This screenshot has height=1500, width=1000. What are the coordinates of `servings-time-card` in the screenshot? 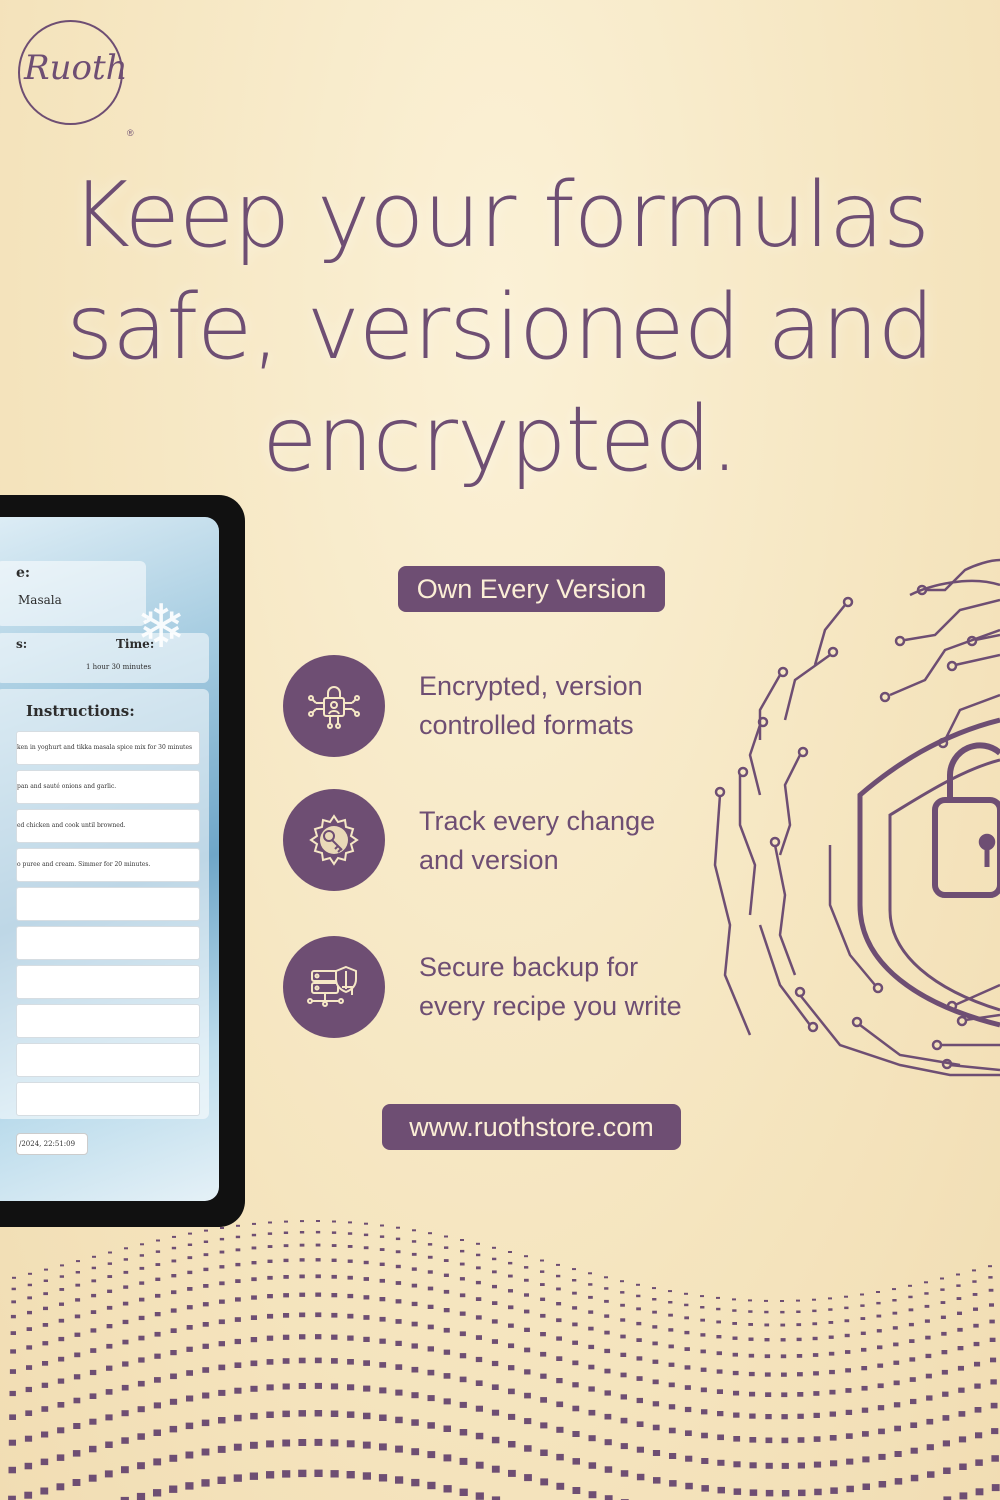 It's located at (104, 658).